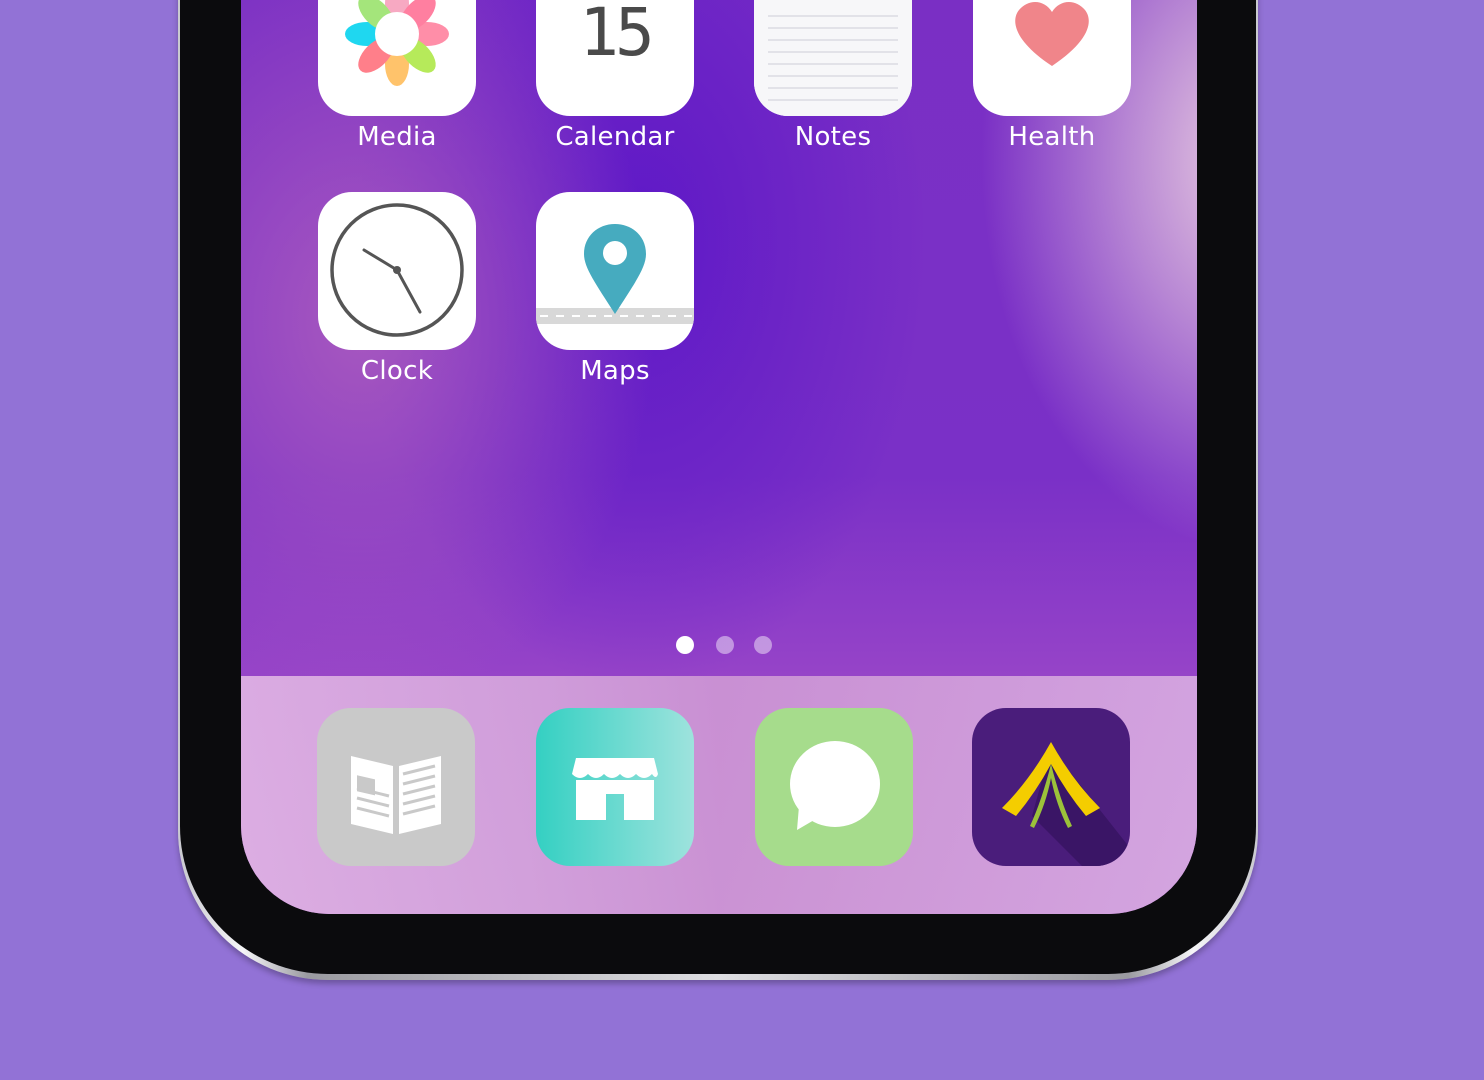  I want to click on app-label: Calendar, so click(615, 137).